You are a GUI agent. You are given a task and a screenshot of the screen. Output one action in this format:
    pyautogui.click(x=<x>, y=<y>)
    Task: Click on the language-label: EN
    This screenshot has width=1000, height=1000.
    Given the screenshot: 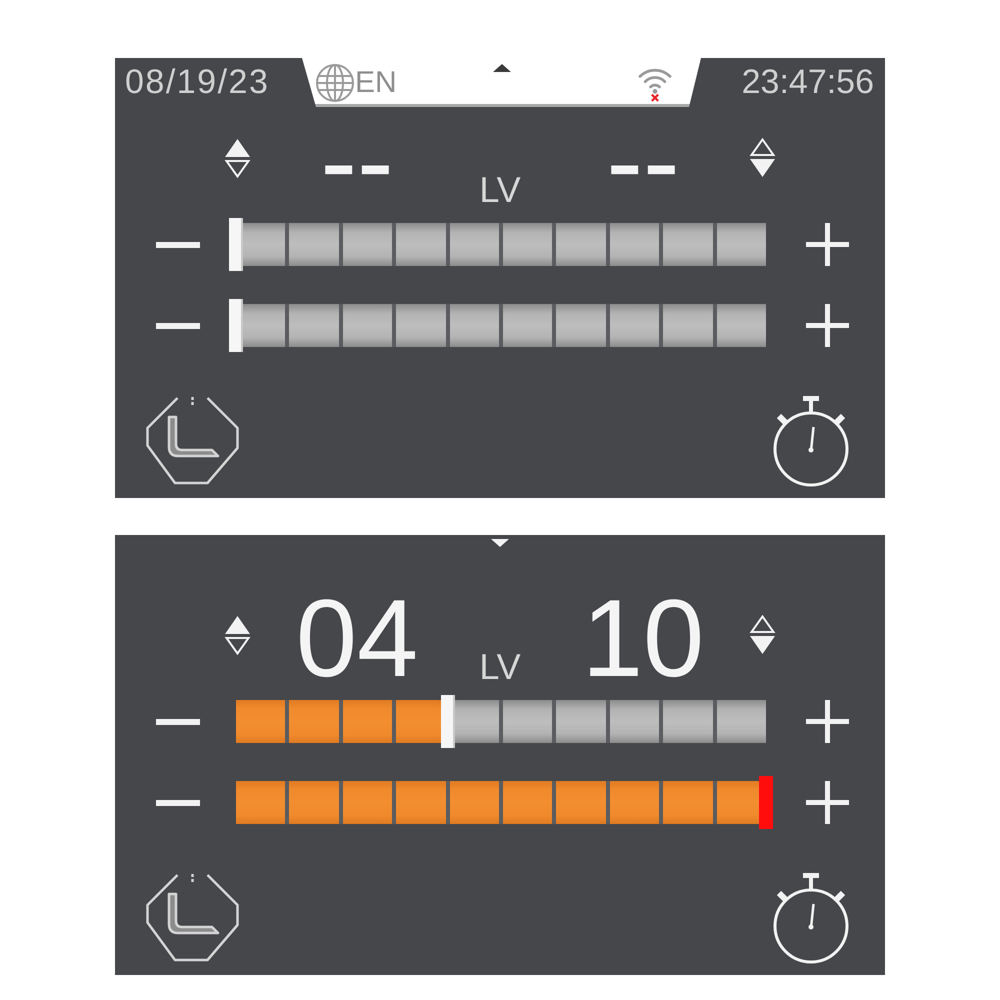 What is the action you would take?
    pyautogui.click(x=376, y=83)
    